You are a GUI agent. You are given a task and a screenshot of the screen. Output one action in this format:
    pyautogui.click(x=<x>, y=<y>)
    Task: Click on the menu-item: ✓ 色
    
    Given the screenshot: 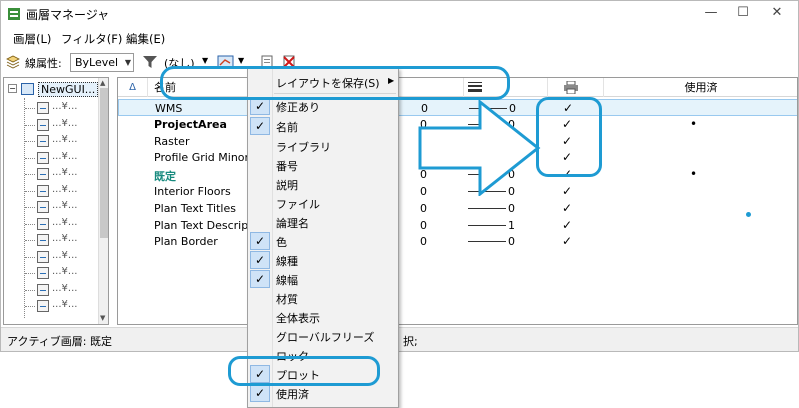 What is the action you would take?
    pyautogui.click(x=323, y=241)
    